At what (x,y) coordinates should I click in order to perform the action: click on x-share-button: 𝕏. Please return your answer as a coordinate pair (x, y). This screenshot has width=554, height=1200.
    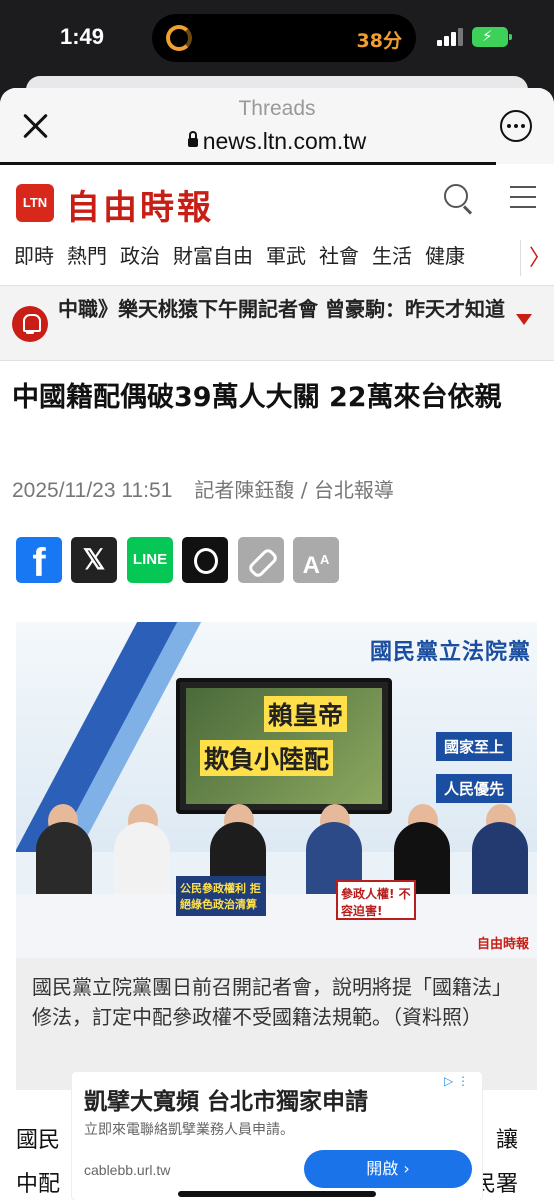
    Looking at the image, I should click on (94, 560).